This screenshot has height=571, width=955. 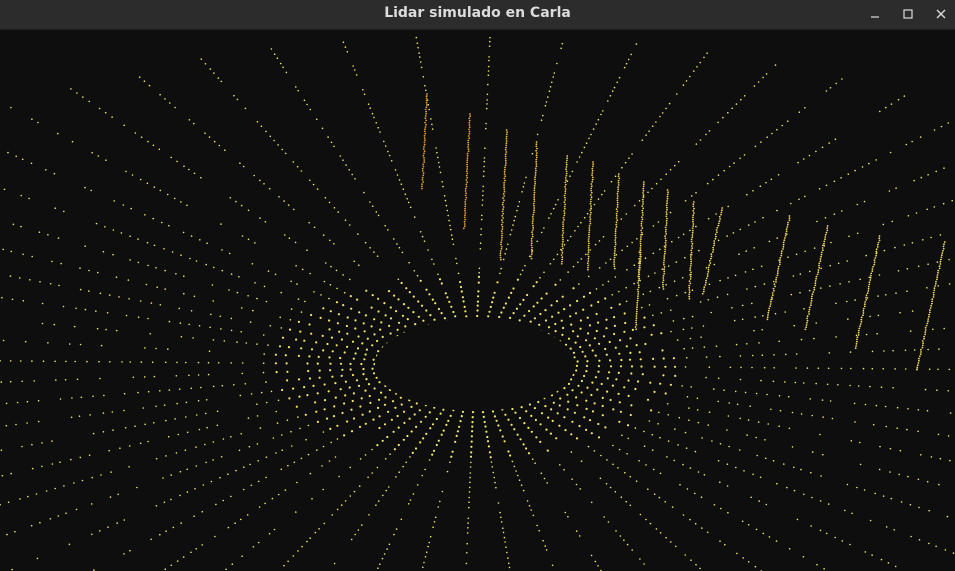 I want to click on maximize-button, so click(x=908, y=14).